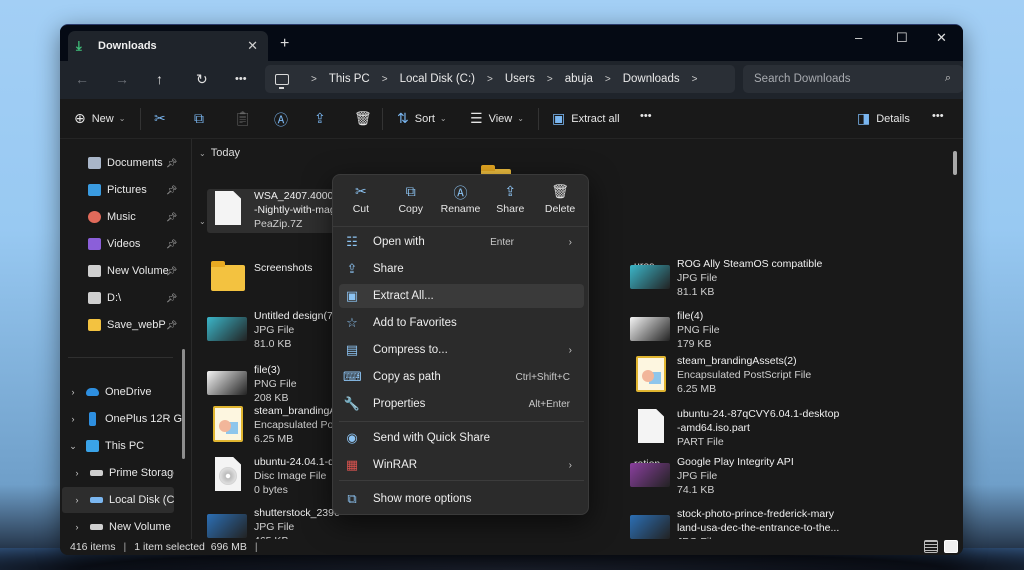 The width and height of the screenshot is (1024, 570). What do you see at coordinates (948, 78) in the screenshot?
I see `search-icon: ⌕` at bounding box center [948, 78].